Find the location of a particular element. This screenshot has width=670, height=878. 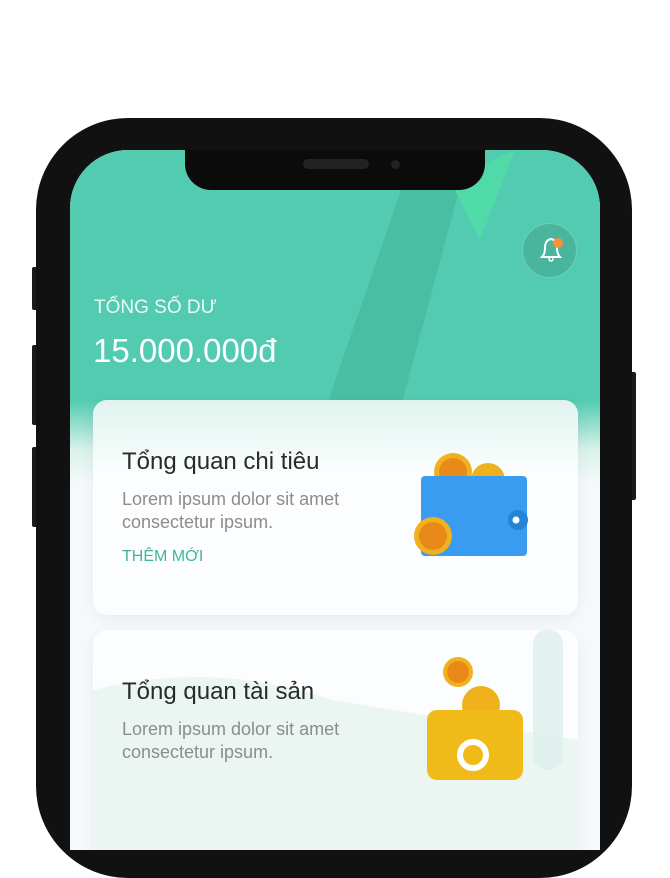

notch is located at coordinates (335, 170).